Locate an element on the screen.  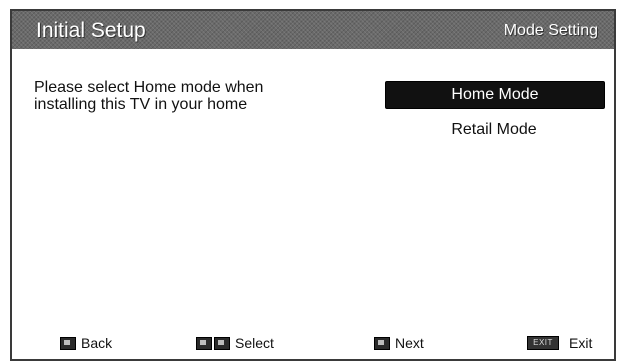
next-key-icon is located at coordinates (382, 343).